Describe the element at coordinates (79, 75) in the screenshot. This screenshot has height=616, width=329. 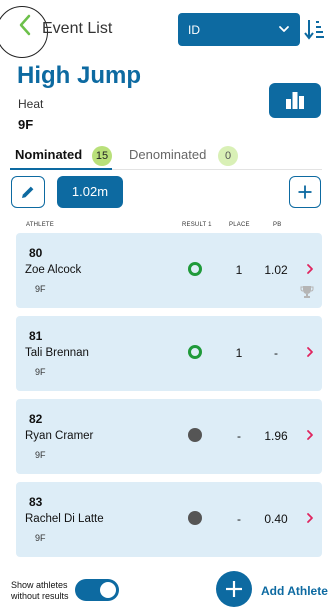
I see `event-title: High Jump` at that location.